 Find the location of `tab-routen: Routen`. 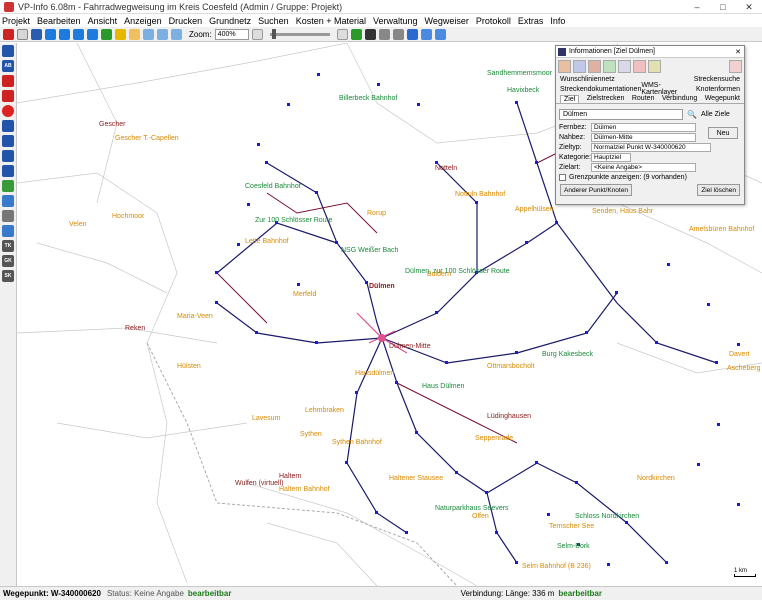

tab-routen: Routen is located at coordinates (643, 98).